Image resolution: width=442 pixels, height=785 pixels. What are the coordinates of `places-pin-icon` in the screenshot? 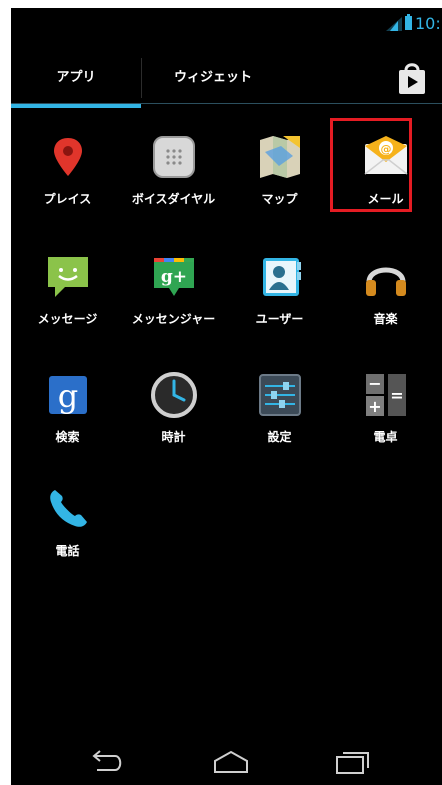 It's located at (68, 157).